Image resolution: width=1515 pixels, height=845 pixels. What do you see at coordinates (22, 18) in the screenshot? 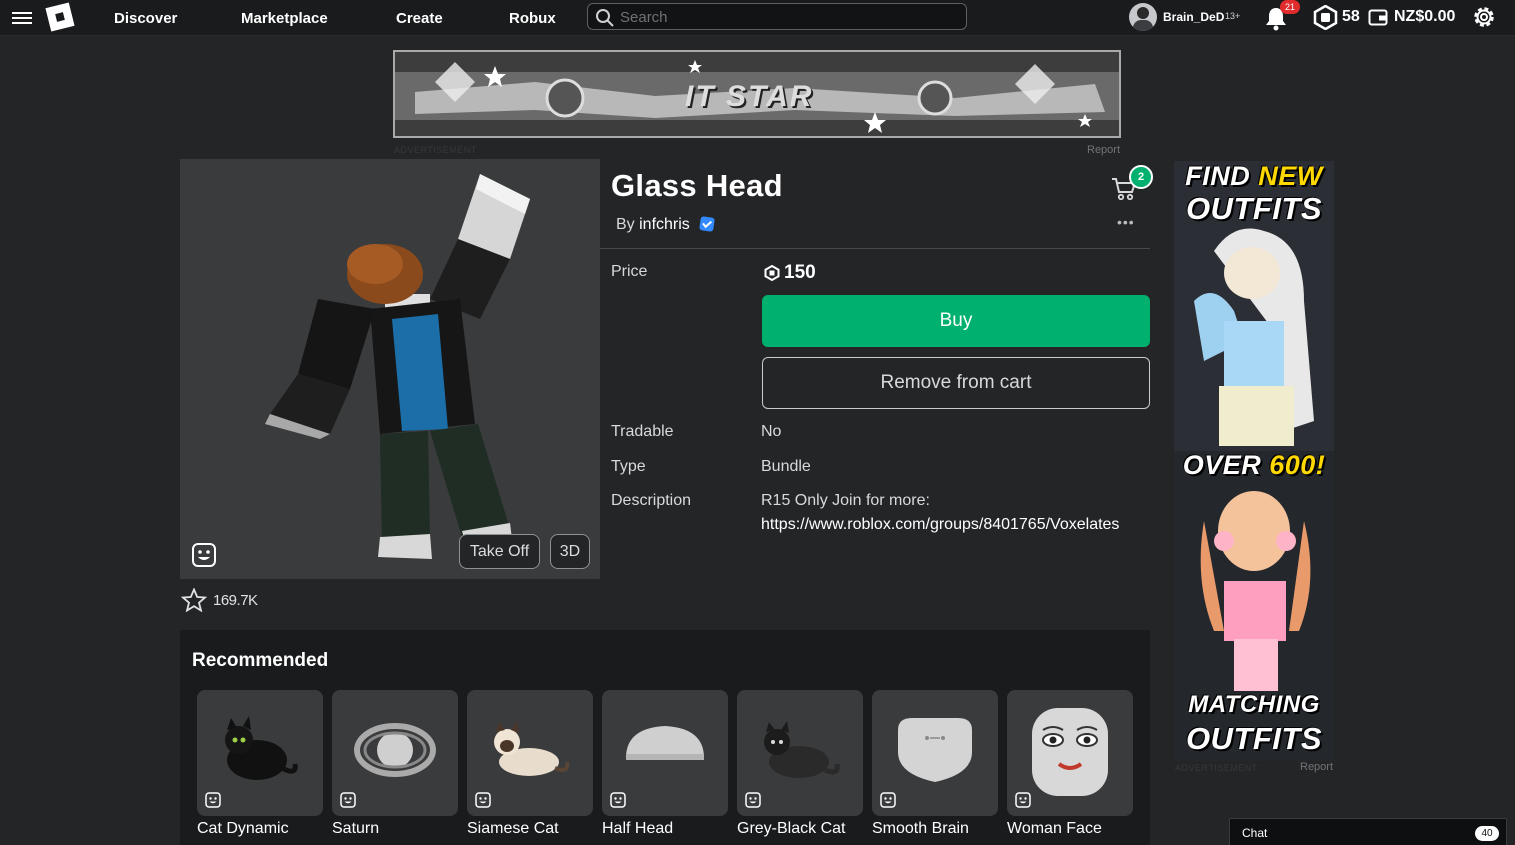
I see `menu-icon` at bounding box center [22, 18].